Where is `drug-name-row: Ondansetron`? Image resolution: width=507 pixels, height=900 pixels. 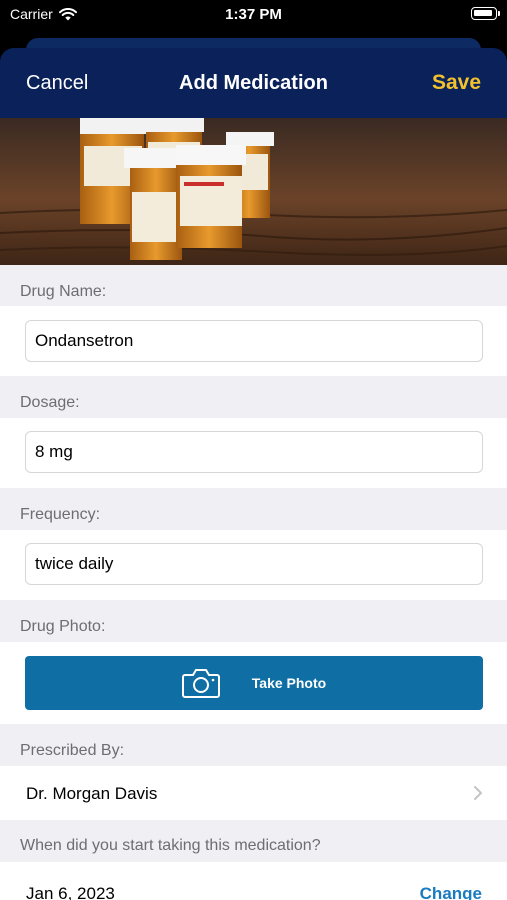 drug-name-row: Ondansetron is located at coordinates (253, 341).